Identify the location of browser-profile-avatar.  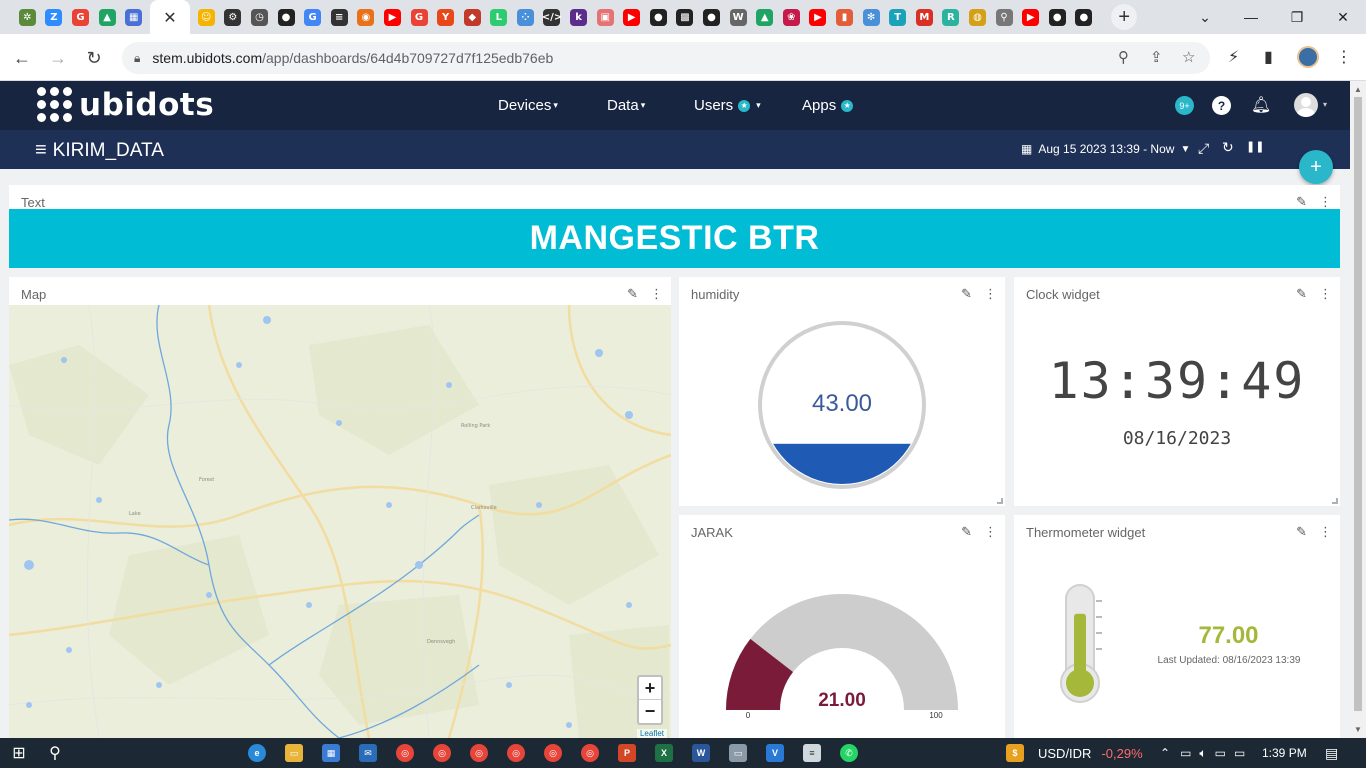
(1308, 57).